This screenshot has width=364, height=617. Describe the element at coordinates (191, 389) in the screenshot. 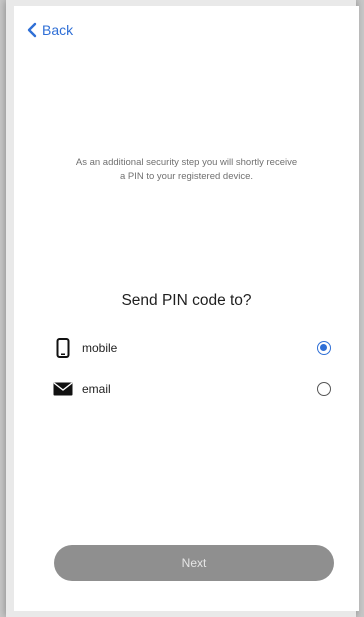

I see `option-email: email` at that location.